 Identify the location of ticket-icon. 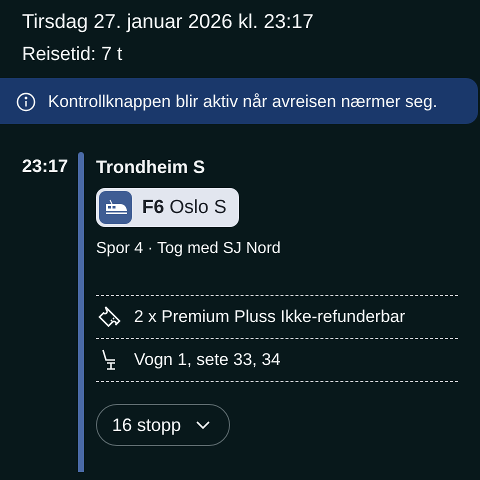
(110, 317).